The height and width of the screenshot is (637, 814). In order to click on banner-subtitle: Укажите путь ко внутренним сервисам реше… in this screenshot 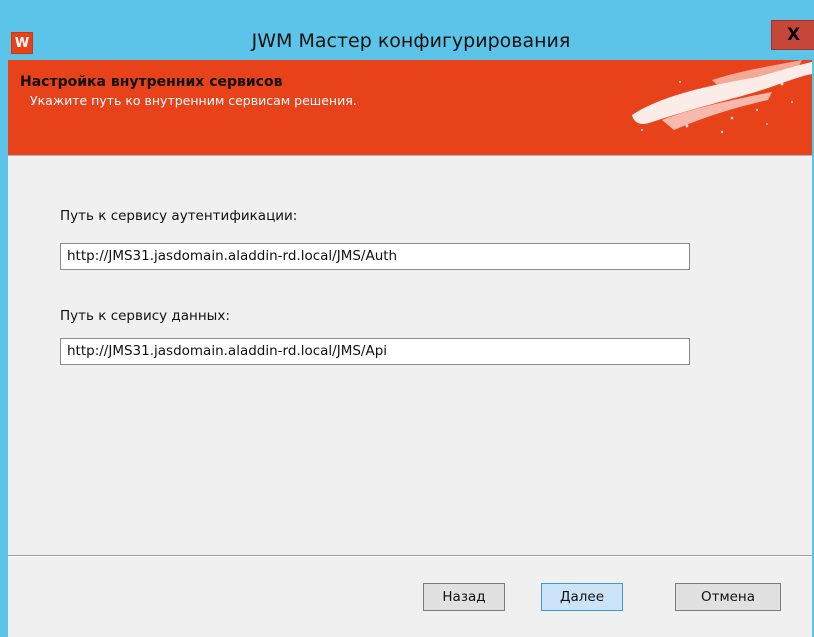, I will do `click(193, 100)`.